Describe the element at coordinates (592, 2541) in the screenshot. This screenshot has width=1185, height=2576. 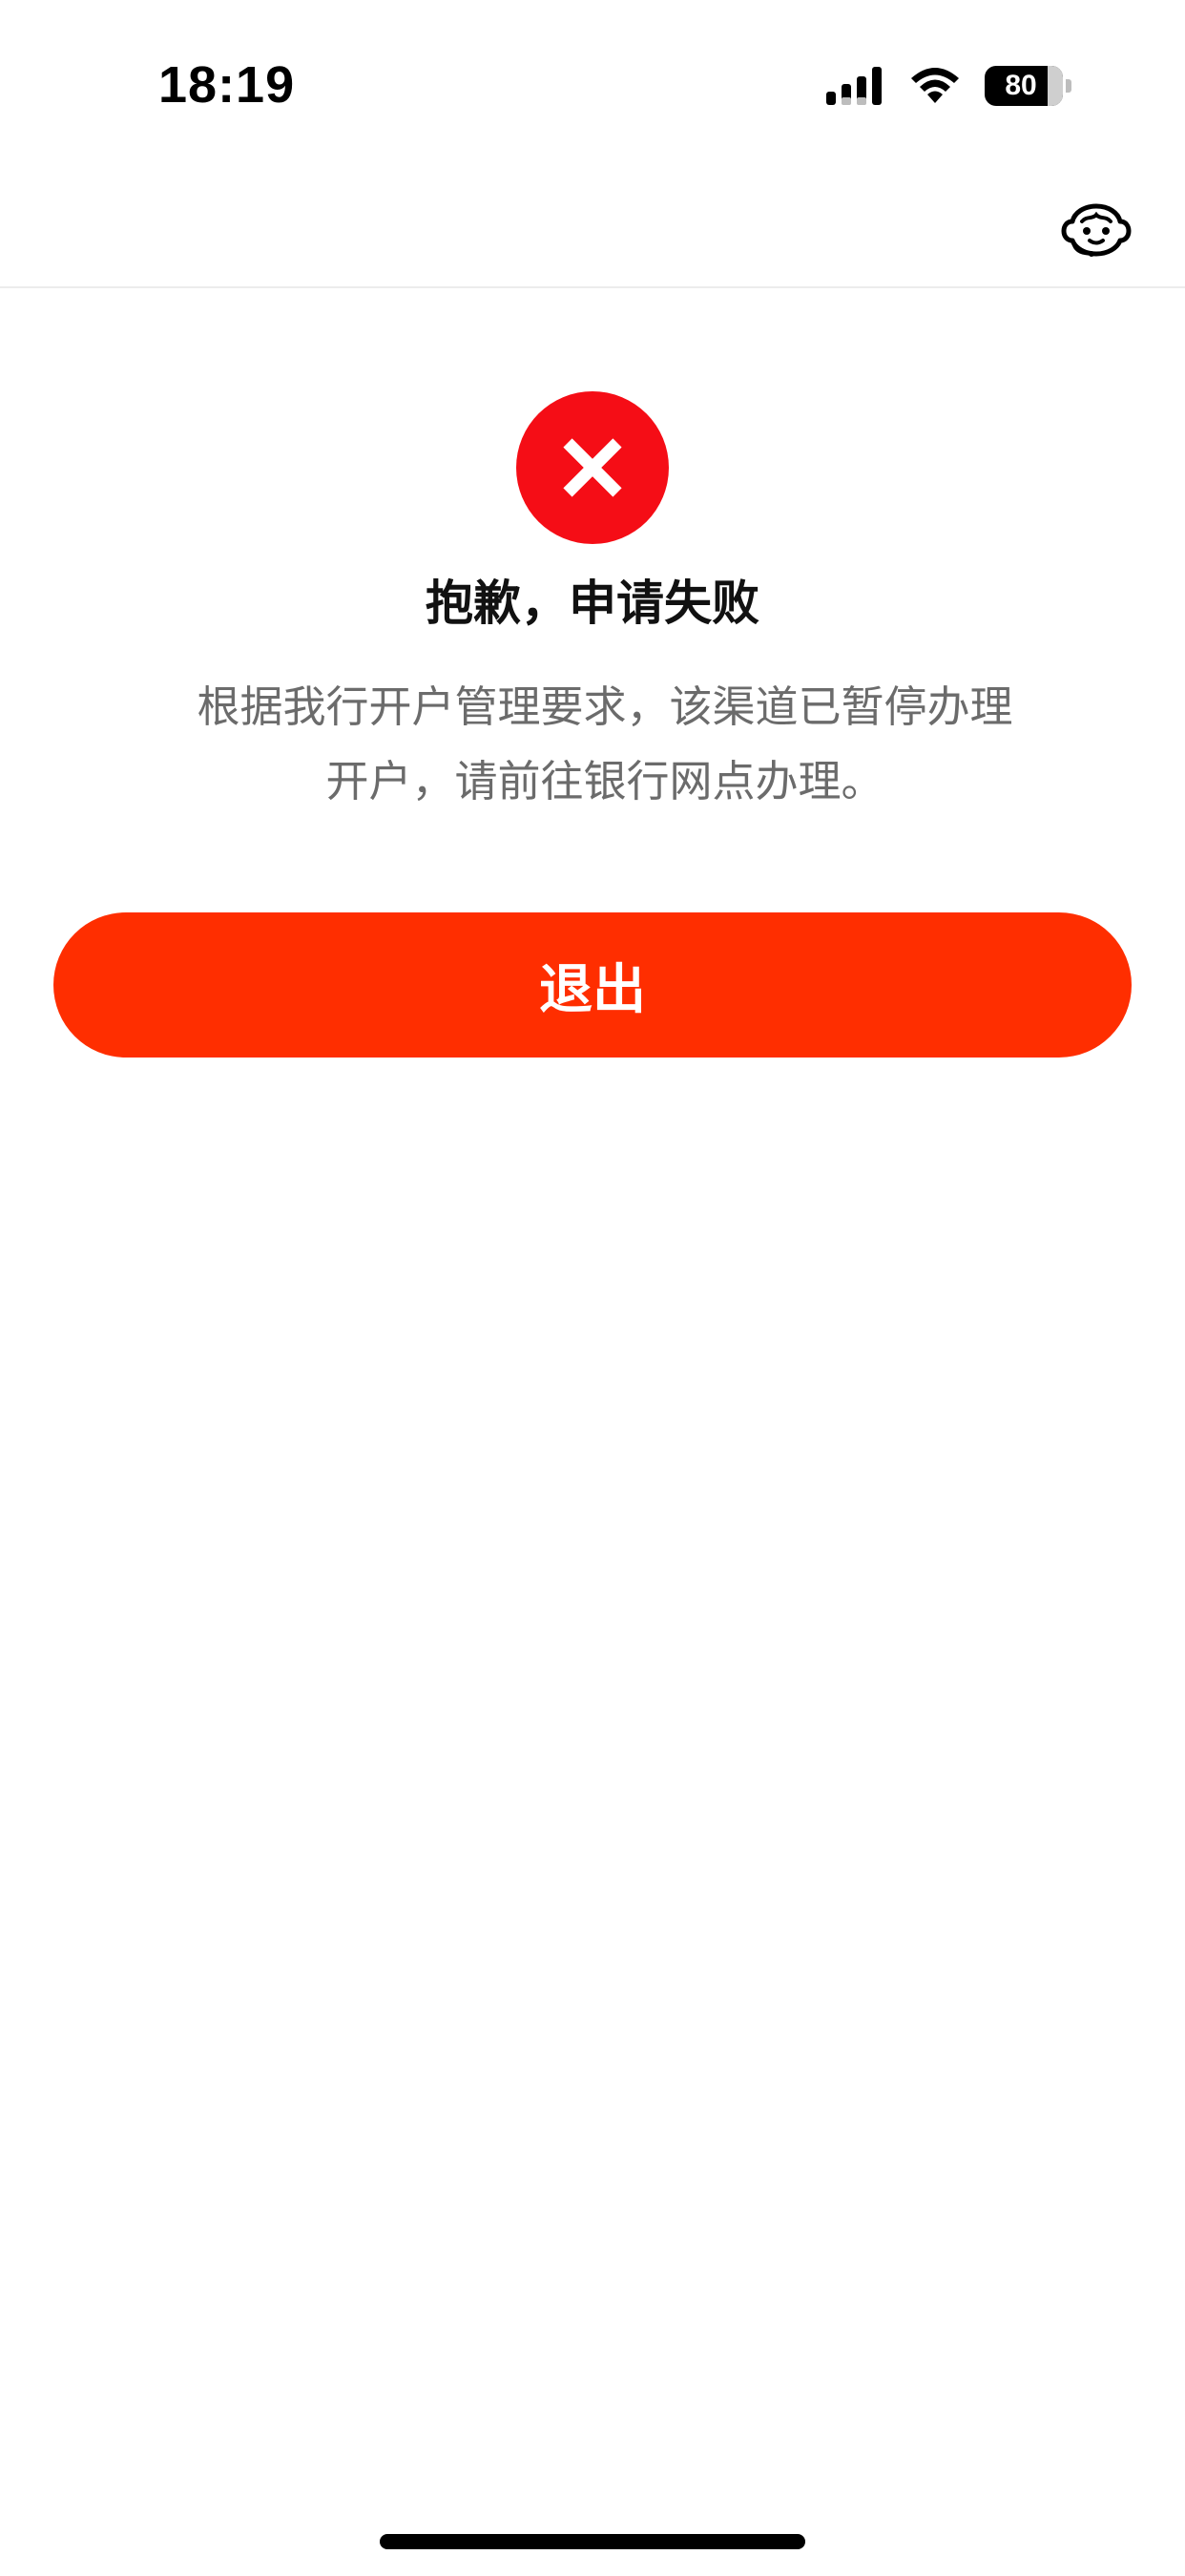
I see `home-indicator` at that location.